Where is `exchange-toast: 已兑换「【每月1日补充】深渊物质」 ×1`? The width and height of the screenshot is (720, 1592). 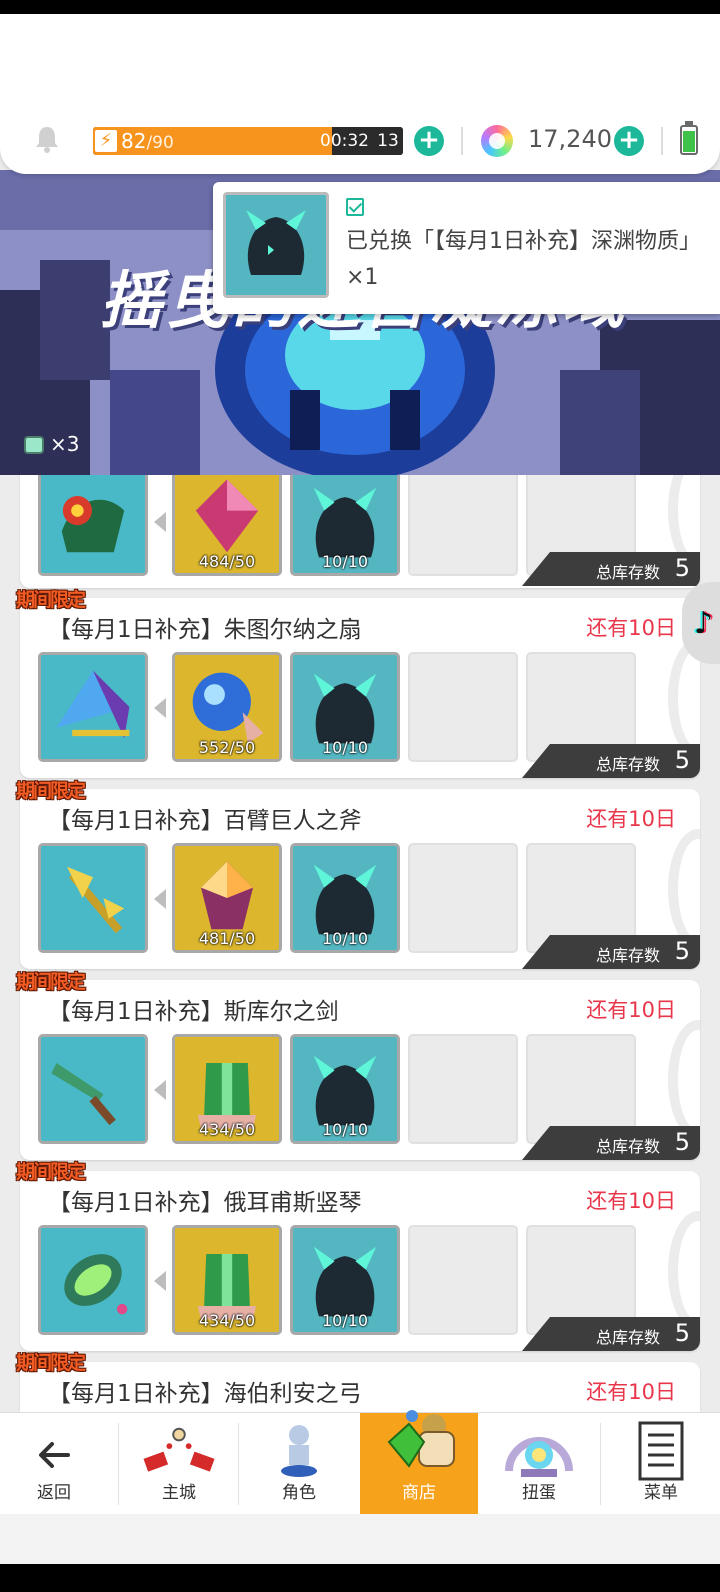
exchange-toast: 已兑换「【每月1日补充】深渊物质」 ×1 is located at coordinates (466, 248).